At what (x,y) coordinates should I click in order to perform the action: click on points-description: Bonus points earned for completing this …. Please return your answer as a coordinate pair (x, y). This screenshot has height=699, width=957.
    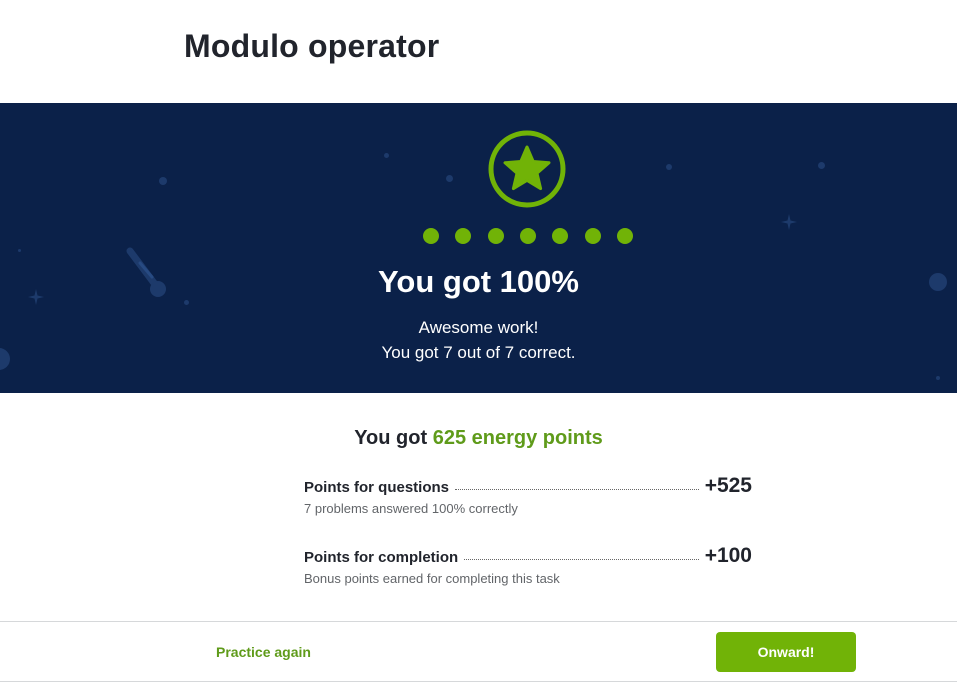
    Looking at the image, I should click on (432, 578).